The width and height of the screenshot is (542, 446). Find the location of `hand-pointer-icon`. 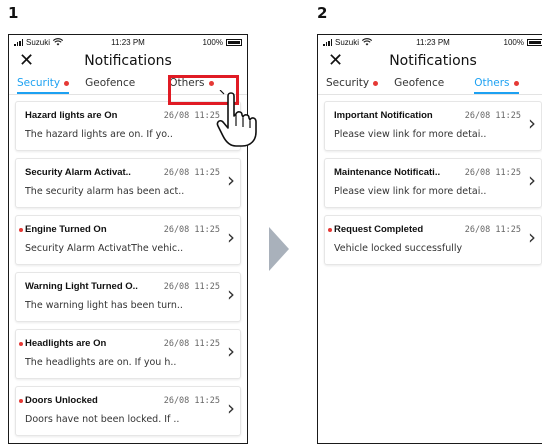

hand-pointer-icon is located at coordinates (236, 118).